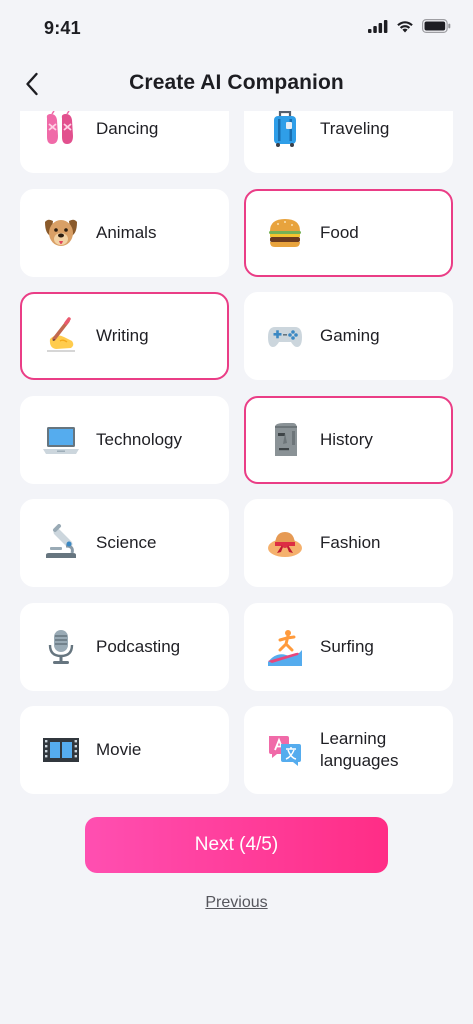  I want to click on luggage-icon, so click(285, 129).